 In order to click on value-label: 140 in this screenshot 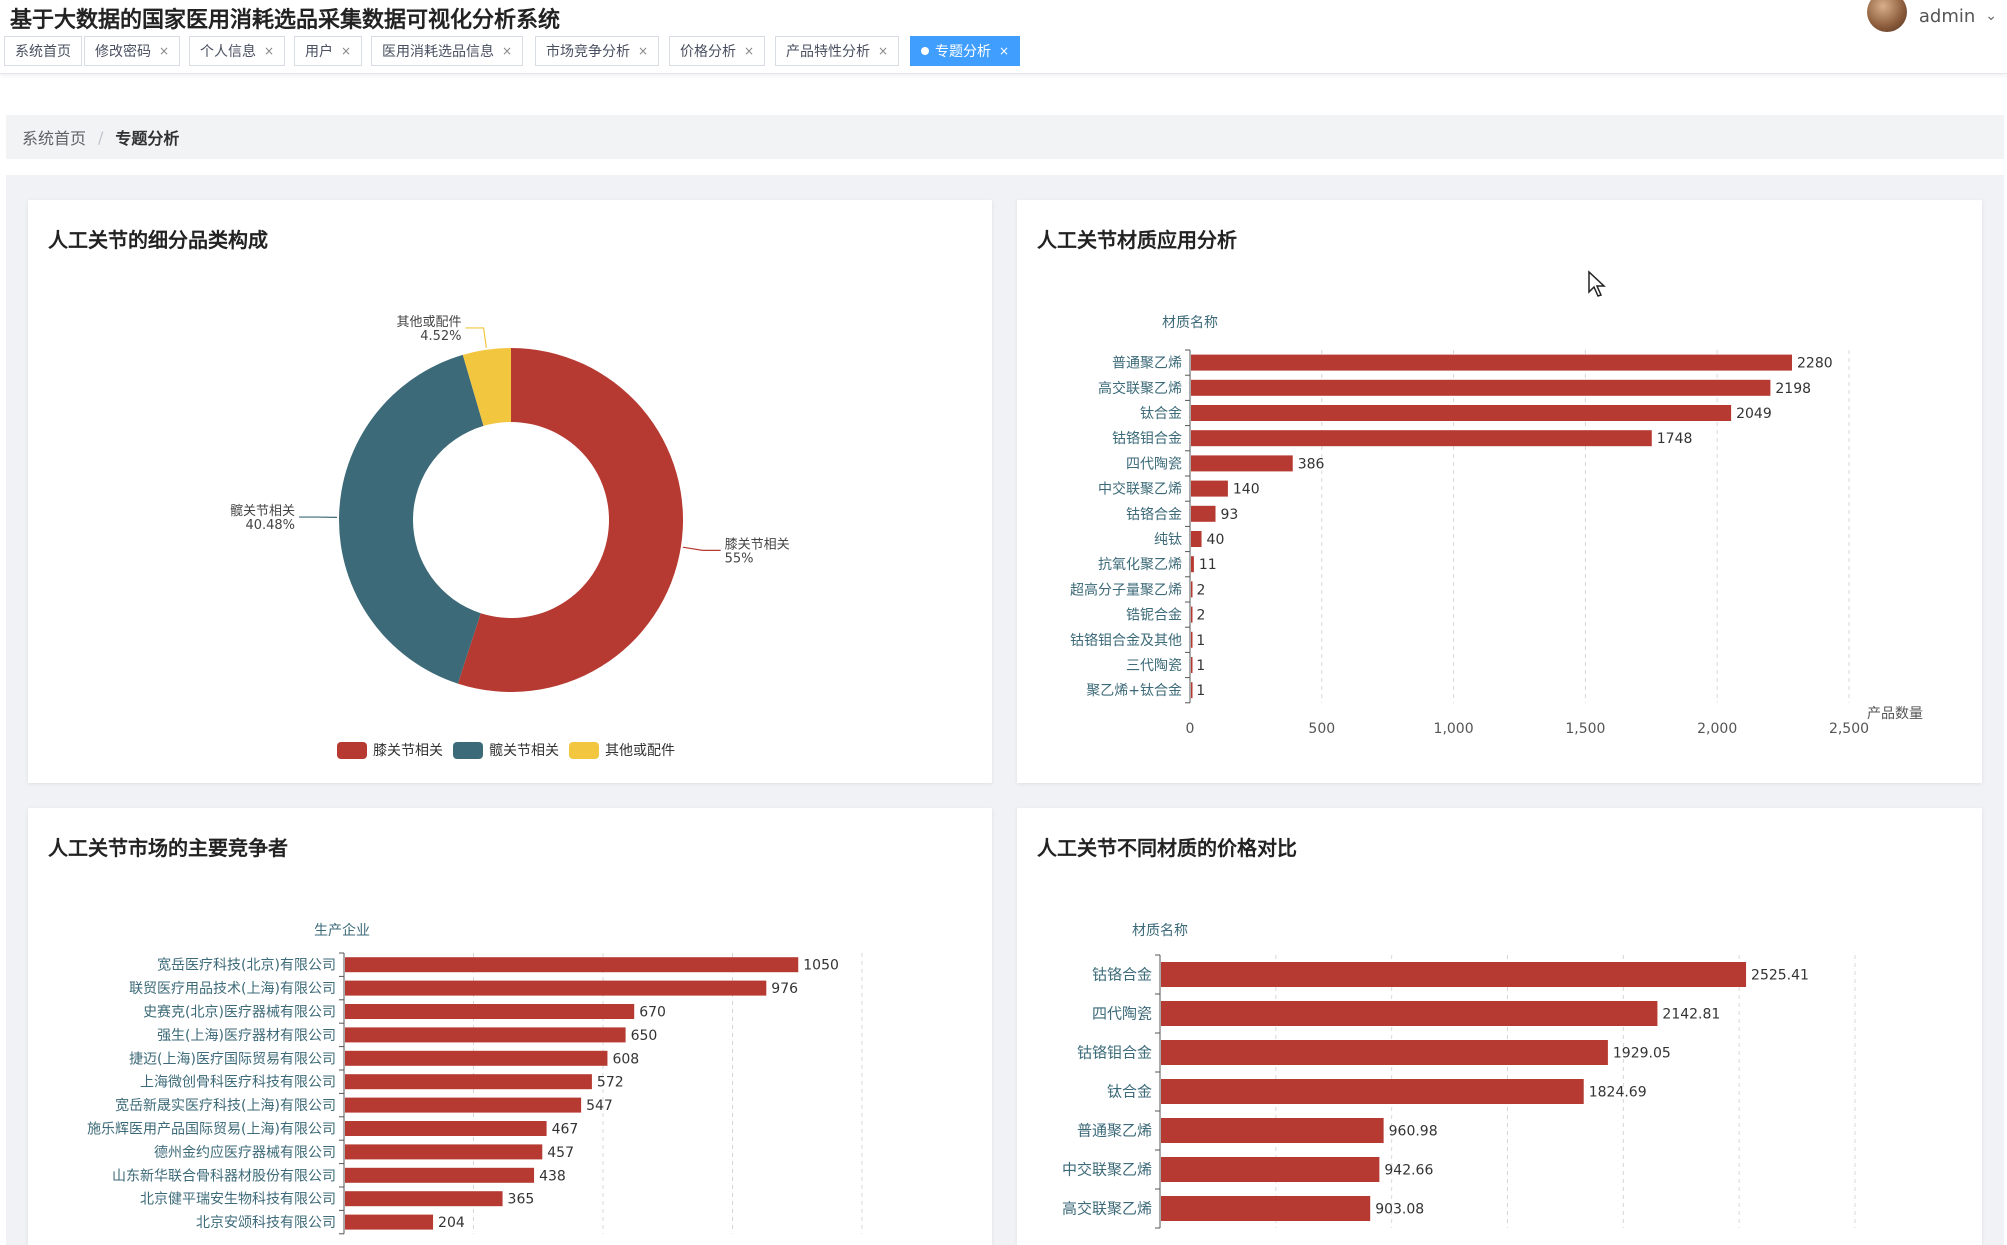, I will do `click(1246, 490)`.